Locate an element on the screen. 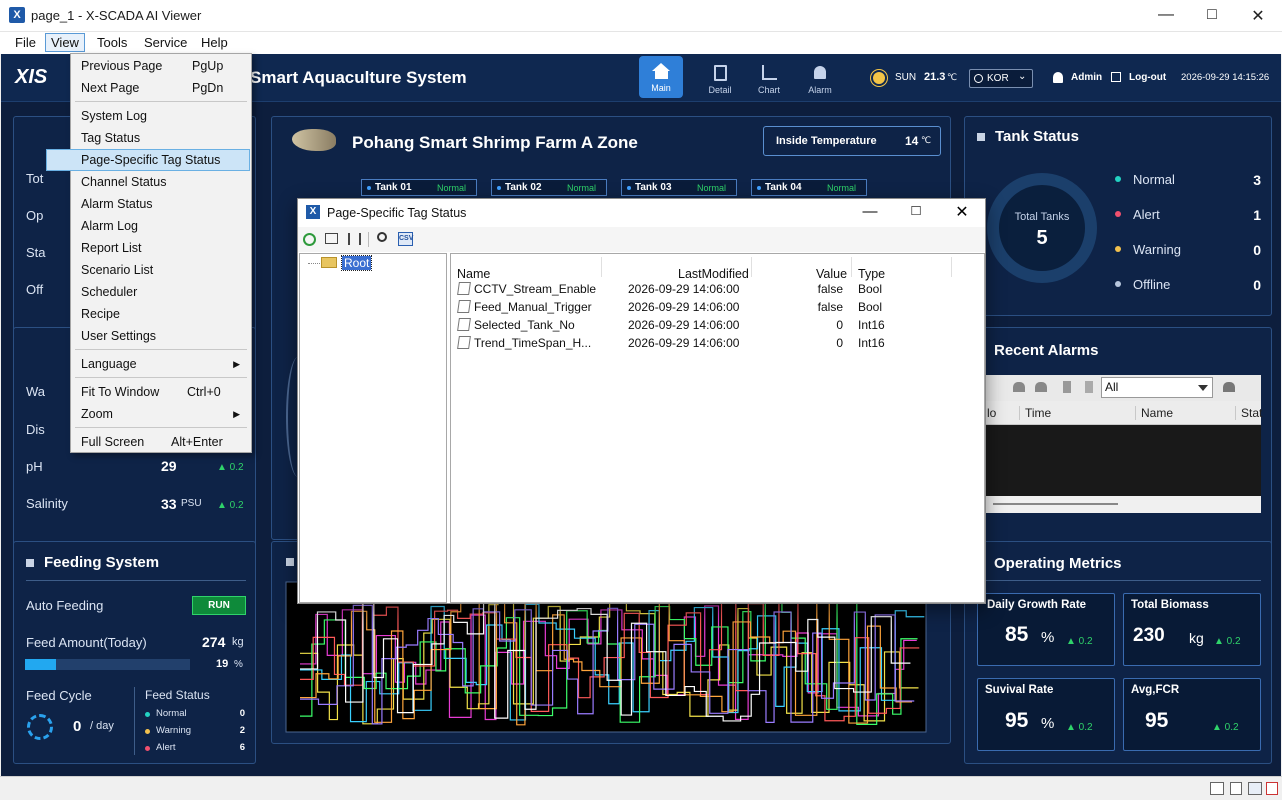 This screenshot has height=800, width=1282. alarm-col-name: Name is located at coordinates (1154, 413).